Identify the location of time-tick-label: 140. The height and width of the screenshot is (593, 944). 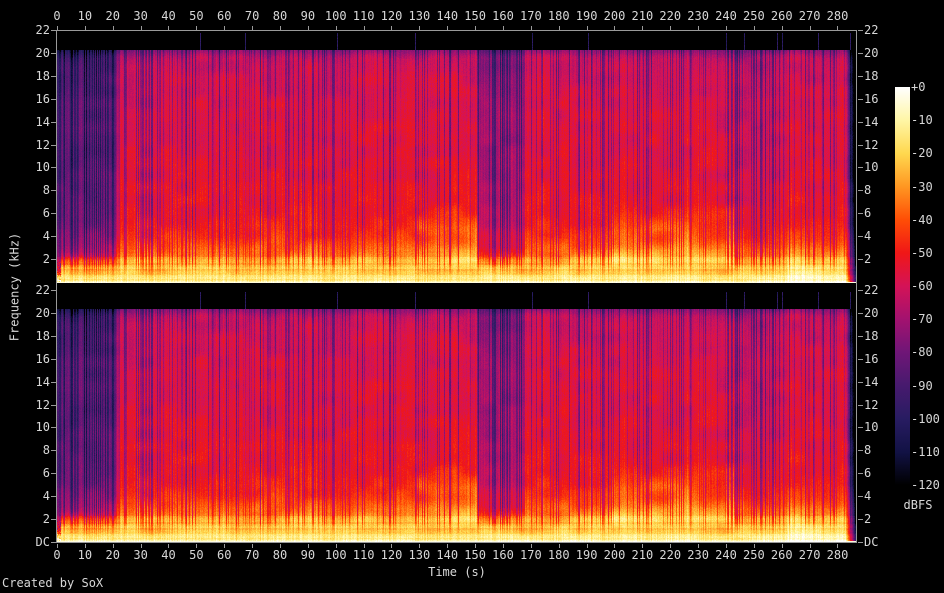
(447, 555).